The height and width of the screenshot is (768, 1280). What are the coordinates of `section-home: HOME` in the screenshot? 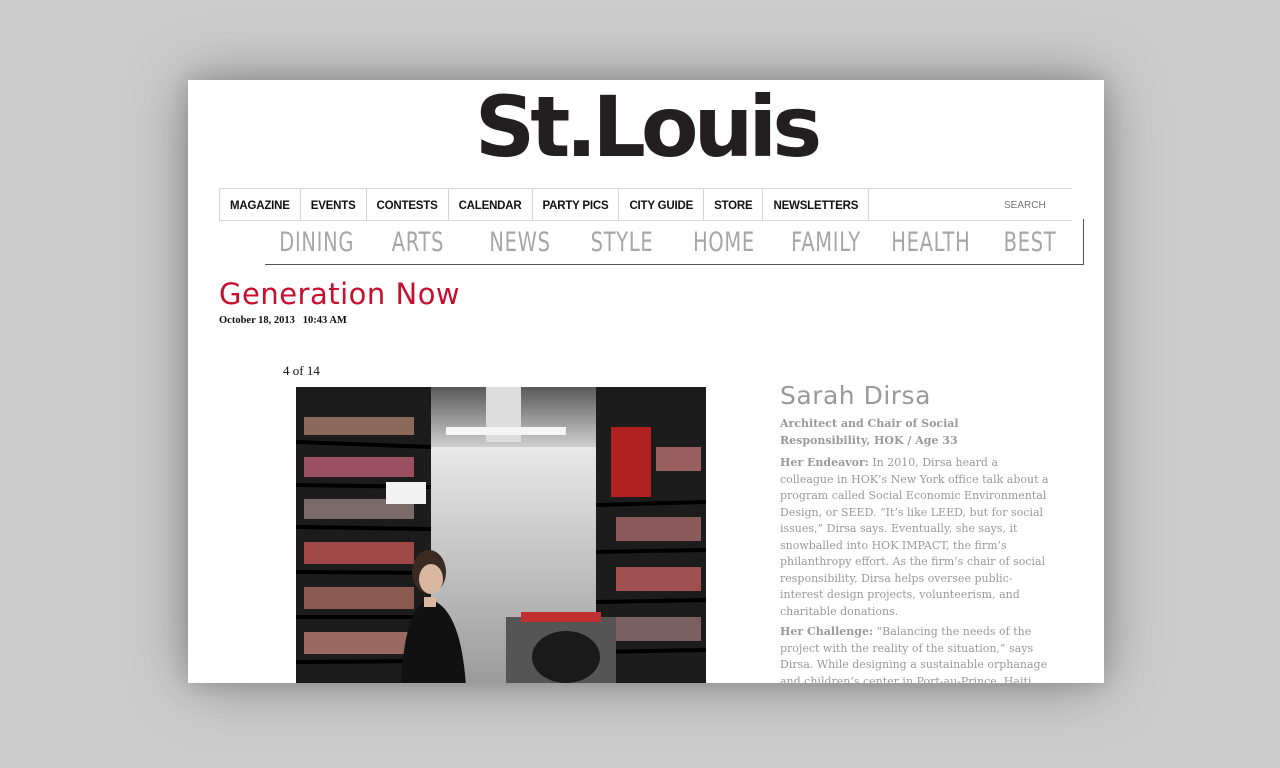 It's located at (723, 242).